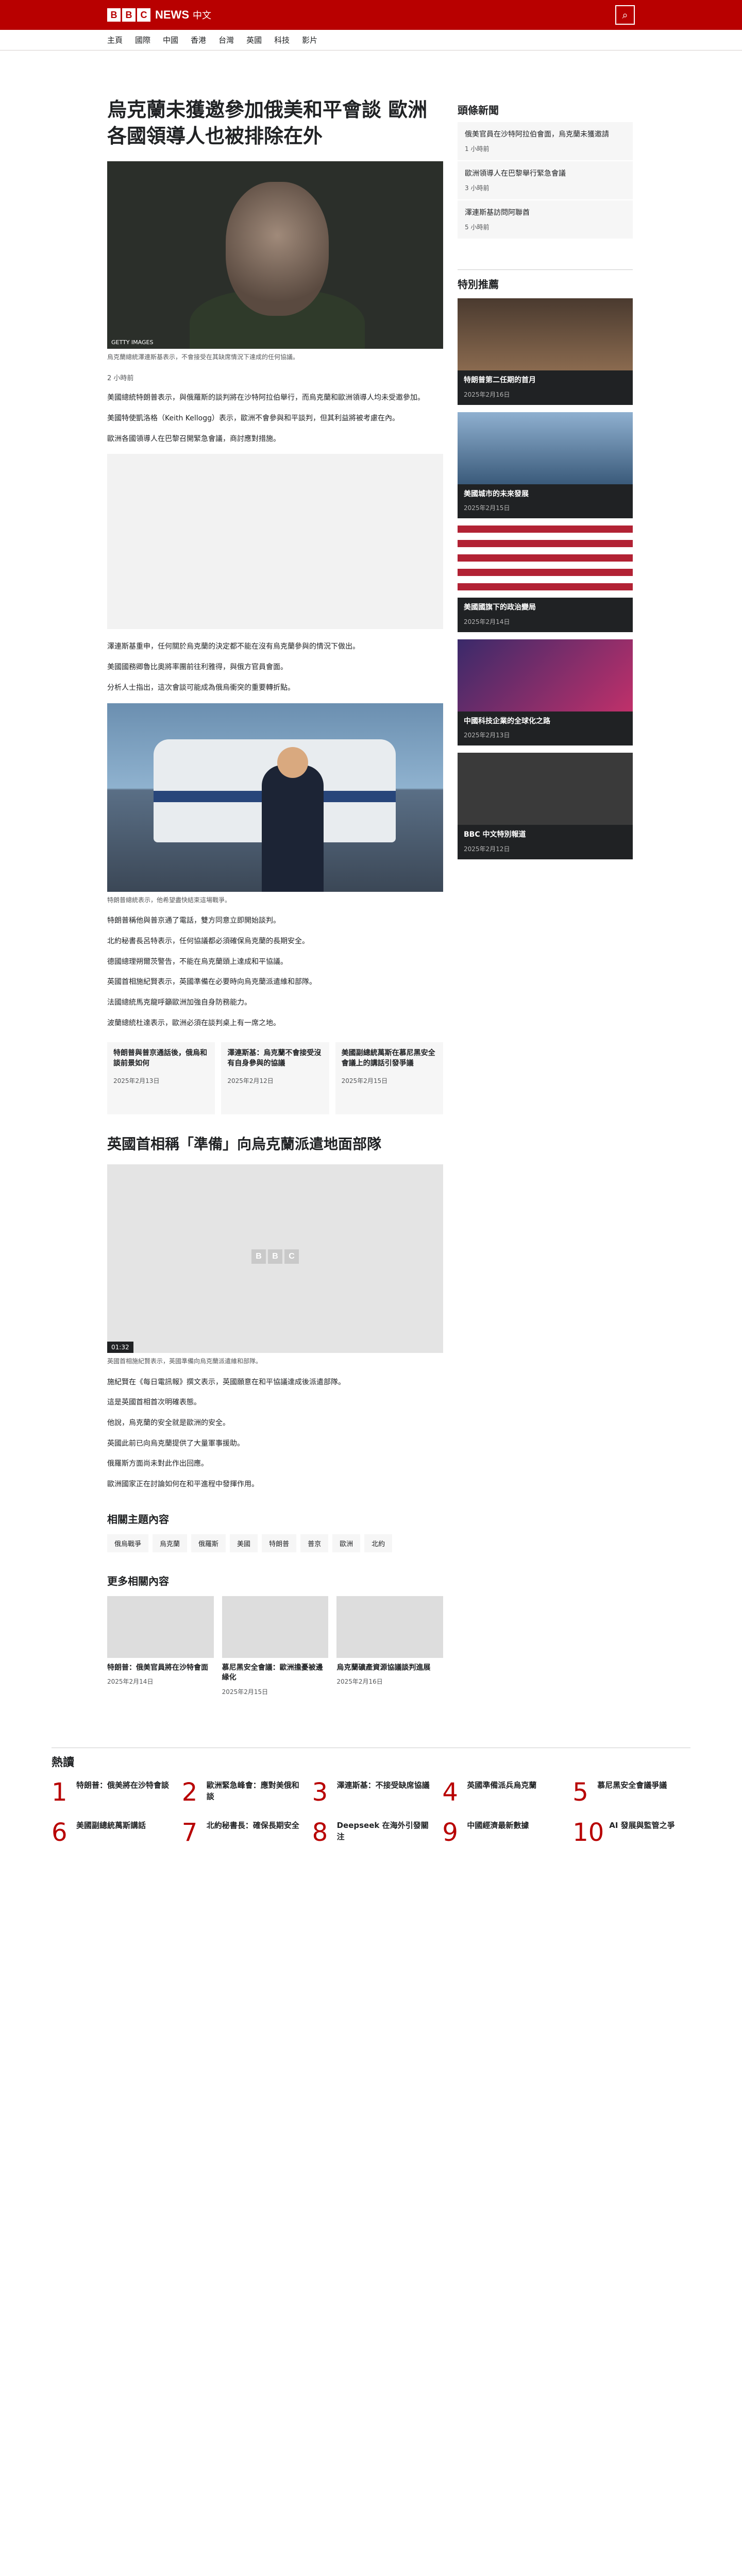 This screenshot has width=742, height=2576. What do you see at coordinates (275, 797) in the screenshot?
I see `trump-photo` at bounding box center [275, 797].